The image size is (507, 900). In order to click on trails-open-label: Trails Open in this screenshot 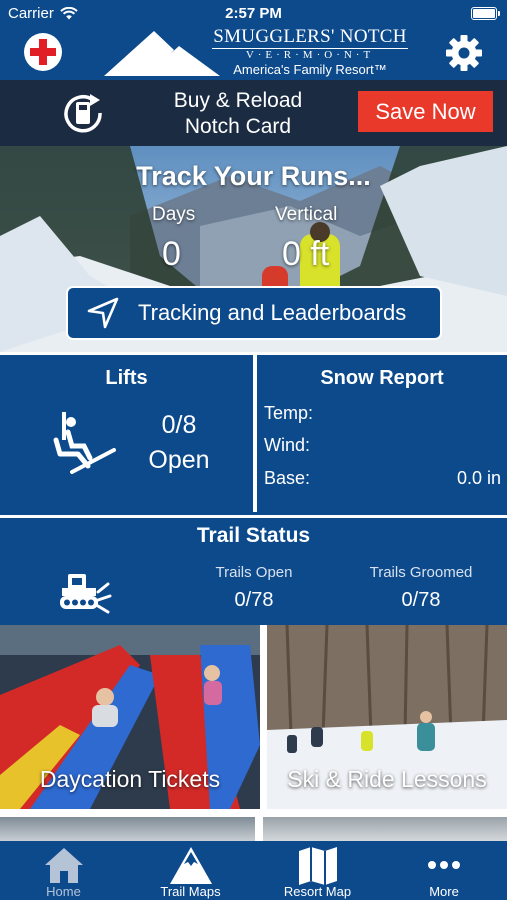, I will do `click(254, 572)`.